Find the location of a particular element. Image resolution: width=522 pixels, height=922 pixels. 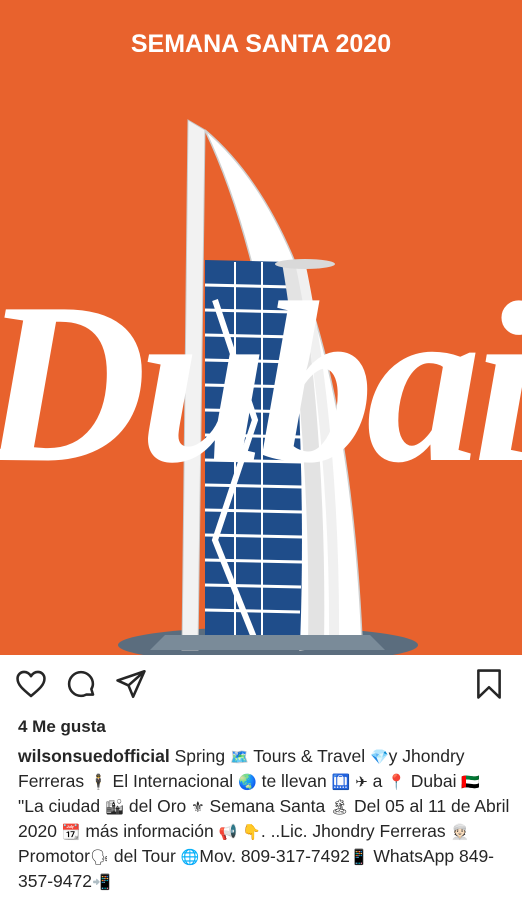

caption-text: El Internacional is located at coordinates (173, 781).